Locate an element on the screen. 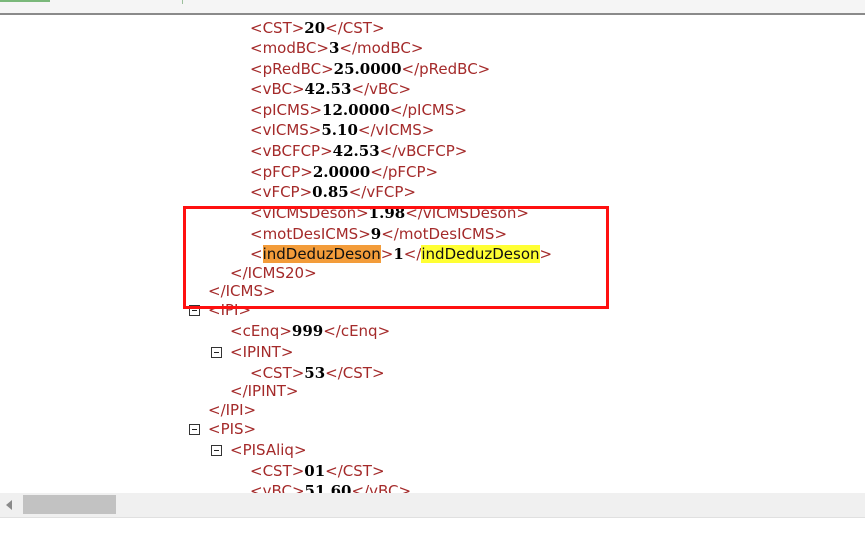 Image resolution: width=865 pixels, height=552 pixels. xml-line-cenq: <cEnq>999</cEnq> is located at coordinates (310, 331).